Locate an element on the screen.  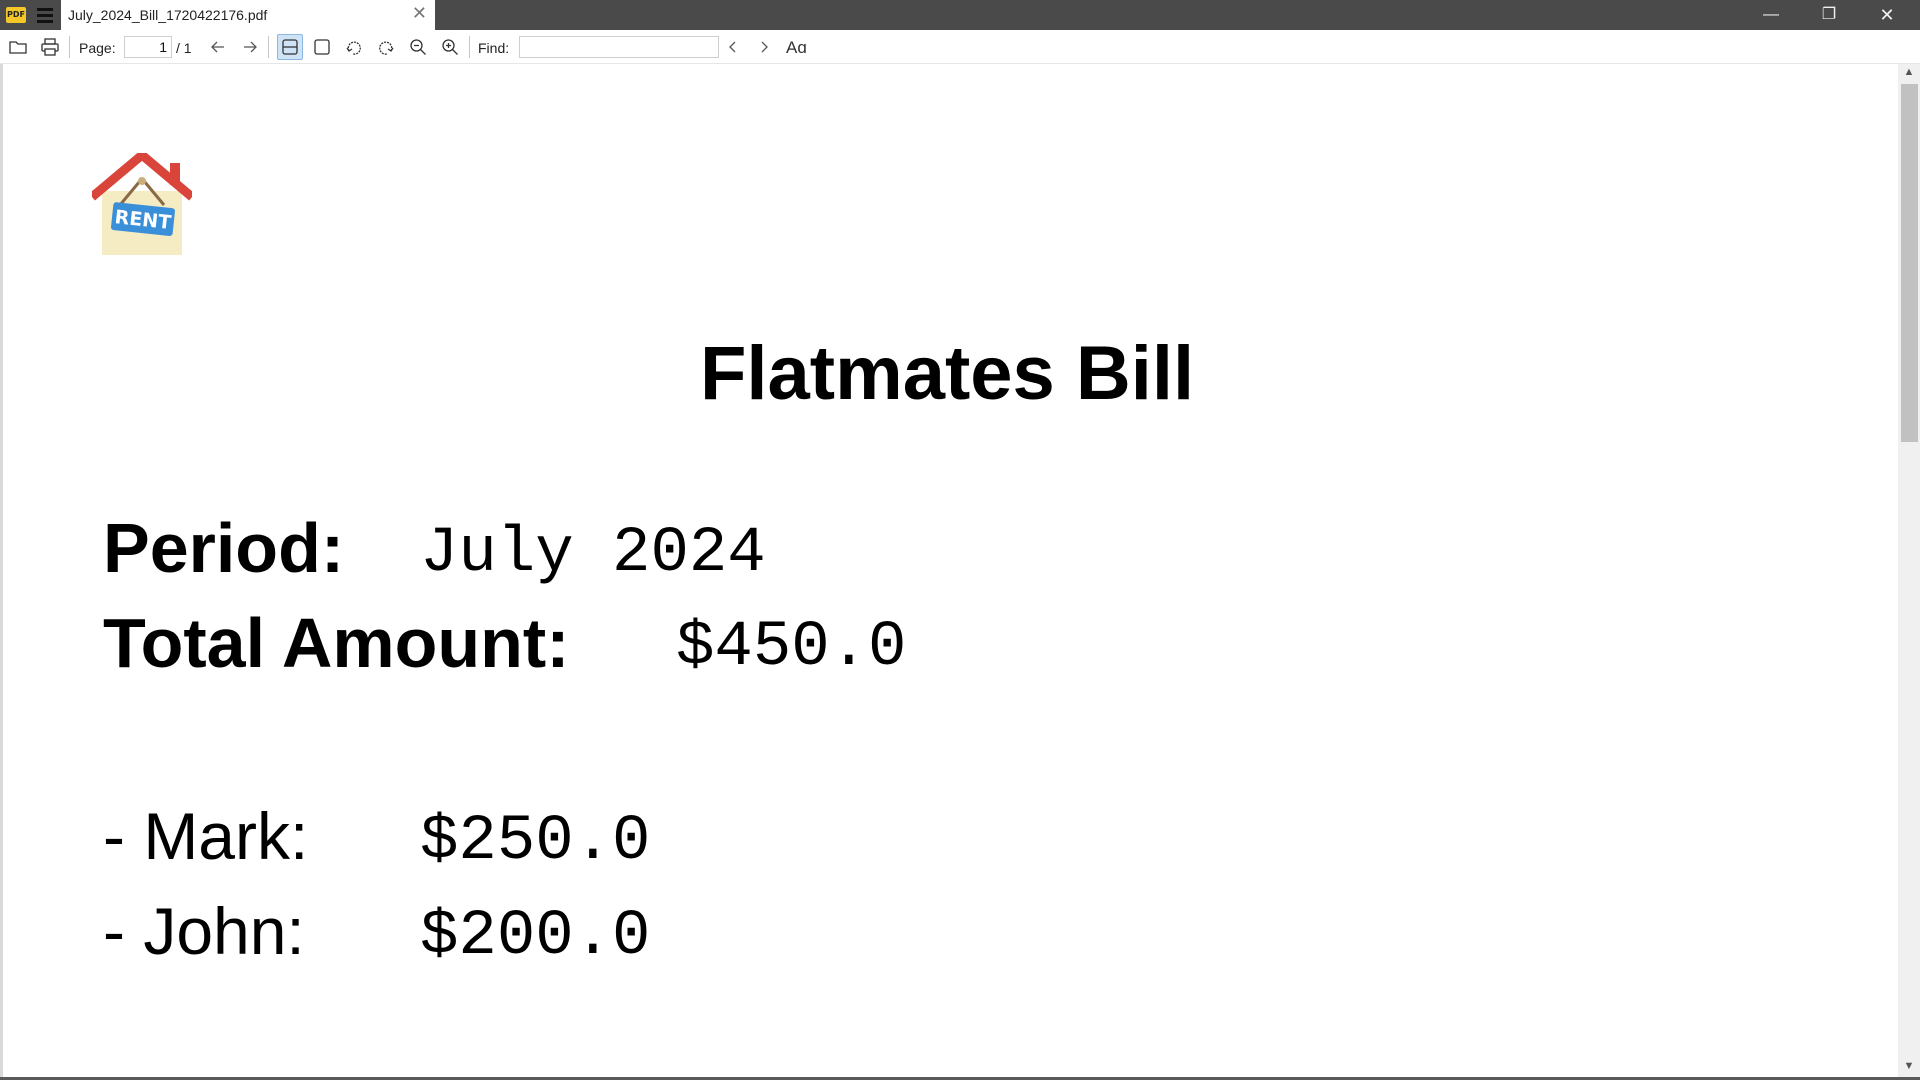
zoom-in-icon is located at coordinates (450, 47).